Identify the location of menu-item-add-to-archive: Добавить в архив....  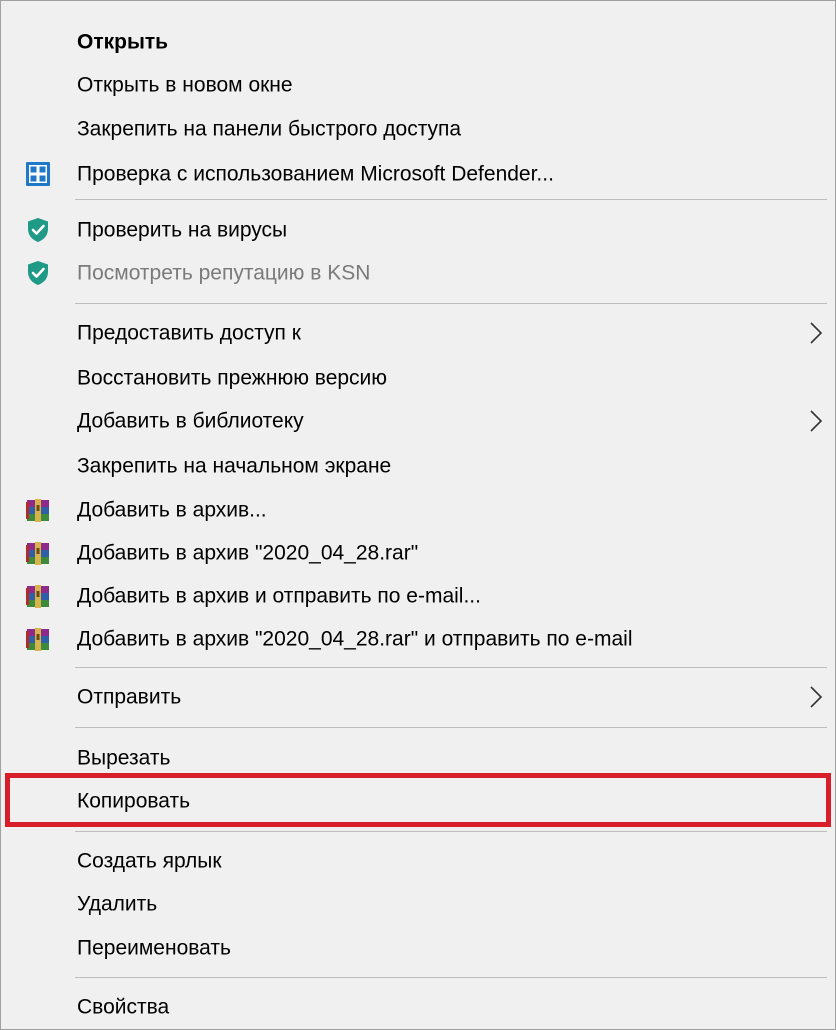
(418, 510).